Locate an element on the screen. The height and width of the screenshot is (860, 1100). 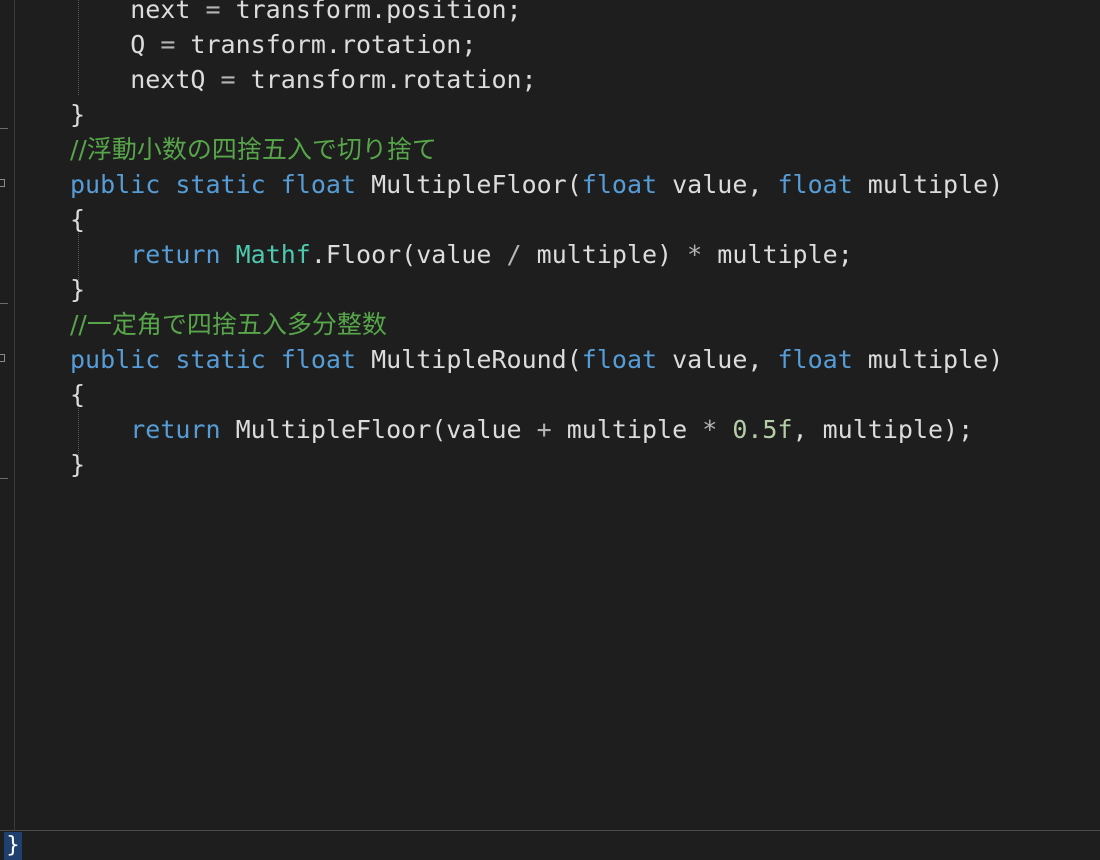
code-token-cmt: //一定角で四捨五入多分整数 is located at coordinates (228, 324).